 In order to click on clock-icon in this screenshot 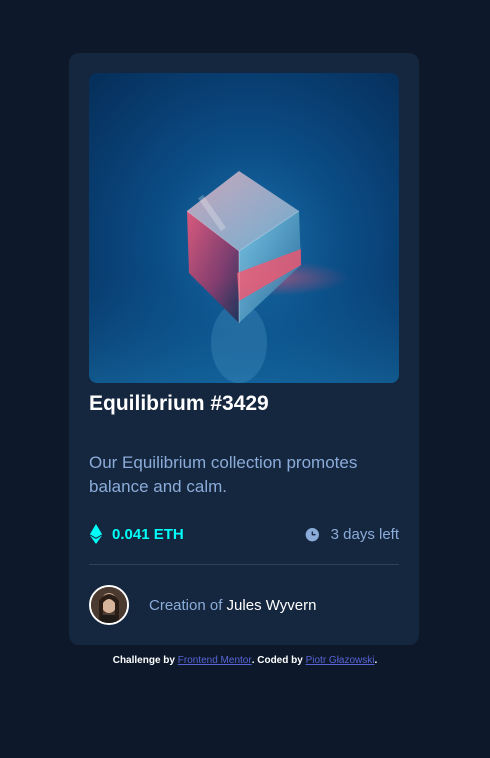, I will do `click(312, 534)`.